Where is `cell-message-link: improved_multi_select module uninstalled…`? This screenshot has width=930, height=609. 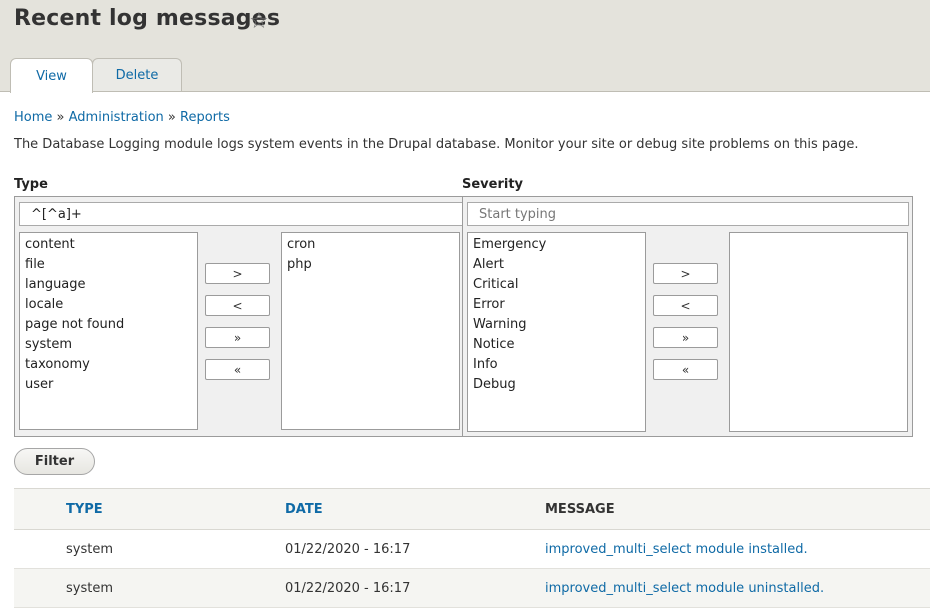
cell-message-link: improved_multi_select module uninstalled… is located at coordinates (684, 588).